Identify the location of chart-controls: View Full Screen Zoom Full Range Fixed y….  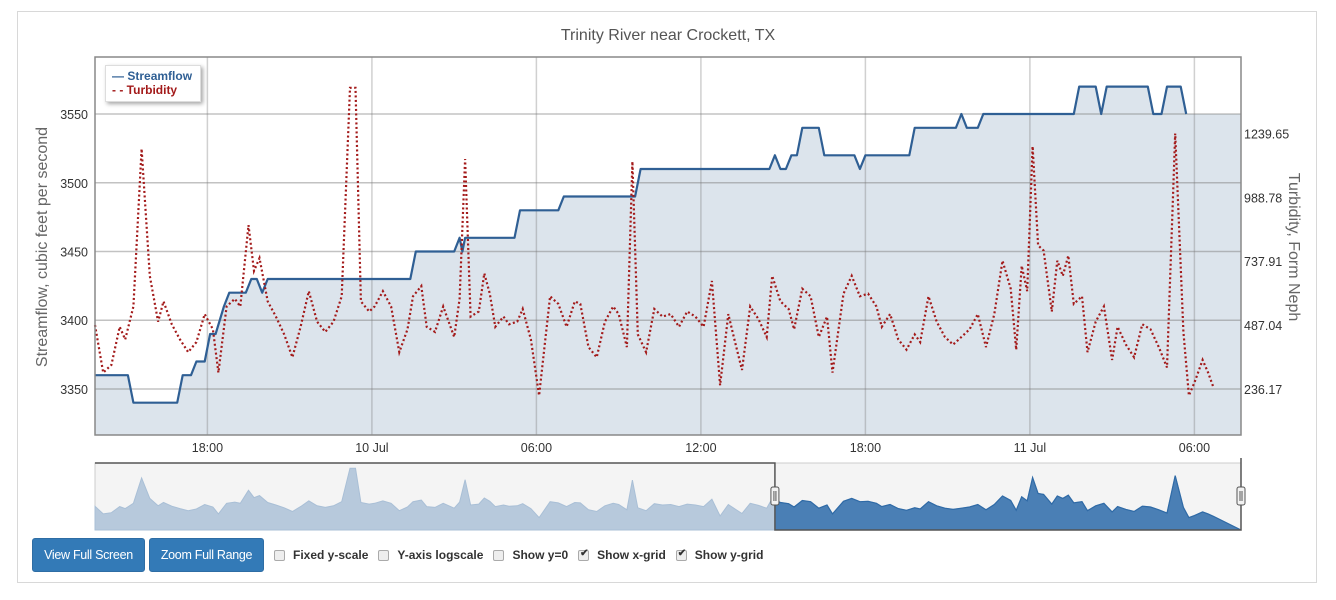
(399, 555).